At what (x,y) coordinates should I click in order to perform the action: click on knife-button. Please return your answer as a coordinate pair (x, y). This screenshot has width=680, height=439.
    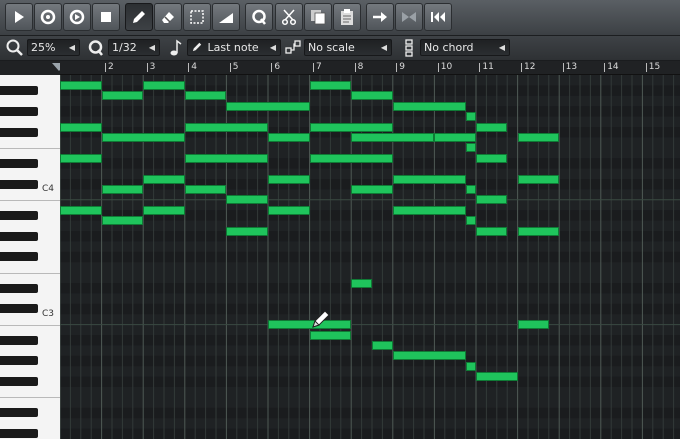
    Looking at the image, I should click on (409, 17).